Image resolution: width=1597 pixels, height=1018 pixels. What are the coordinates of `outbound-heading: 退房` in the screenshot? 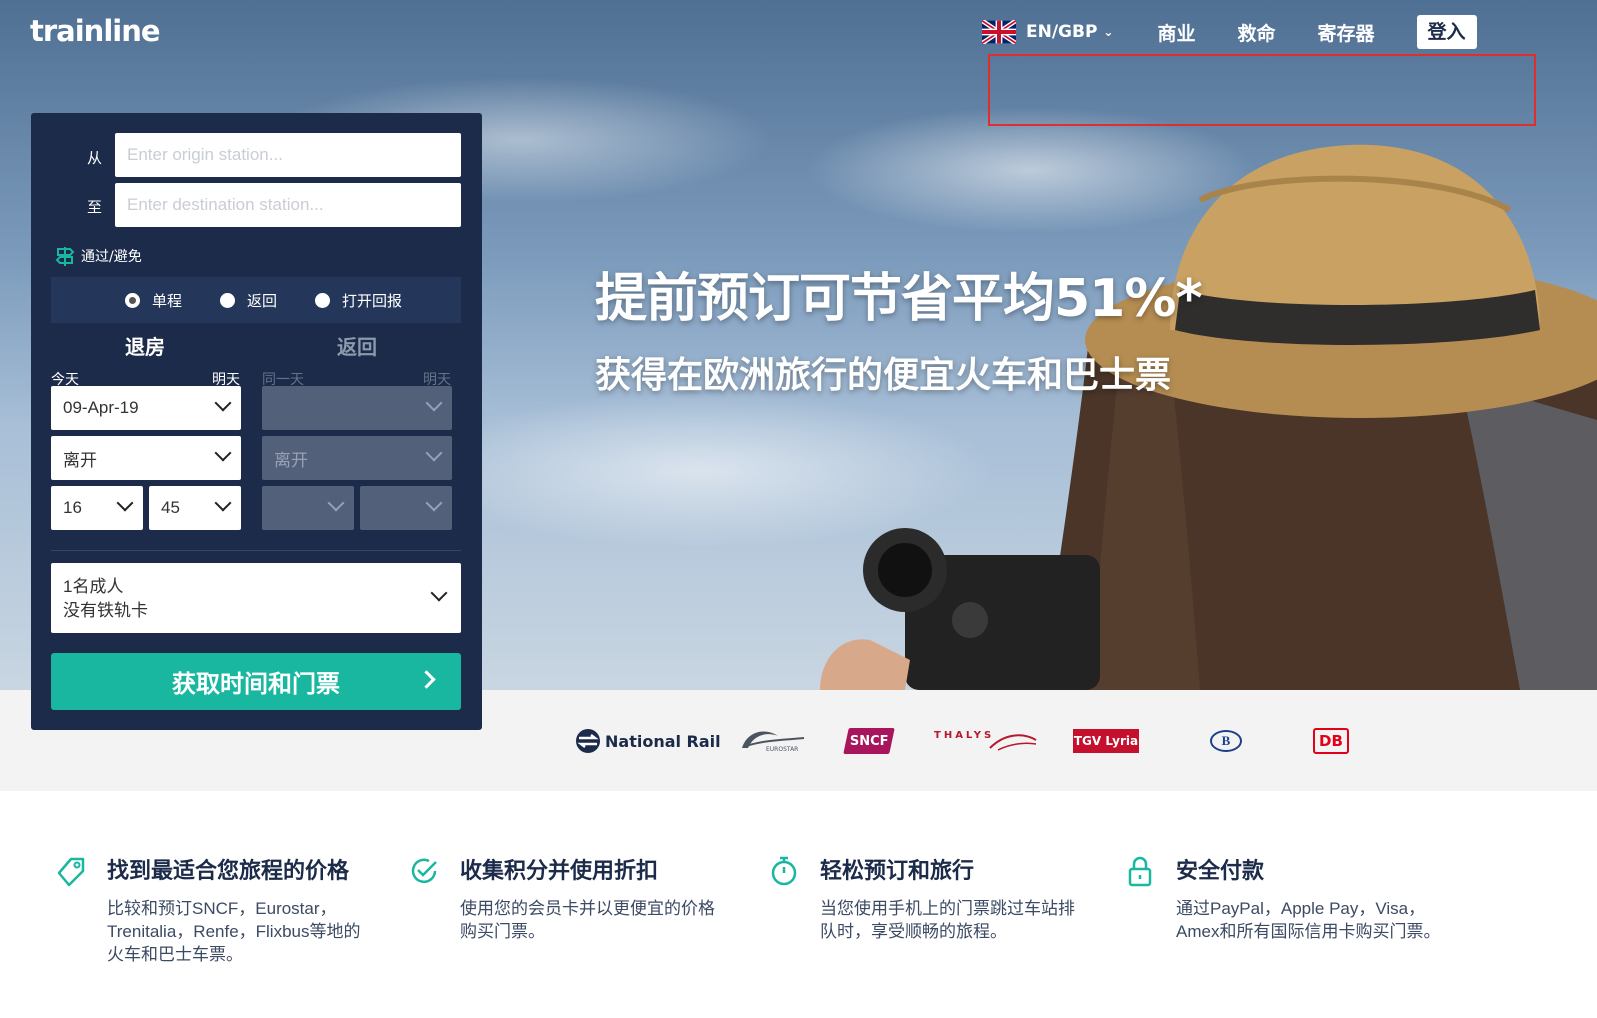 It's located at (145, 347).